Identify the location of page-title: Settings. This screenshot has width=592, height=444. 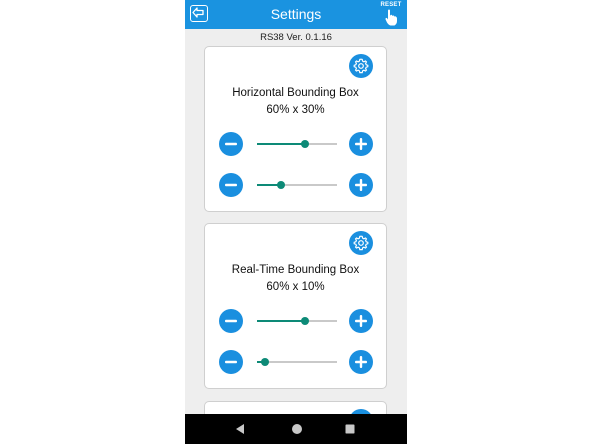
(296, 14).